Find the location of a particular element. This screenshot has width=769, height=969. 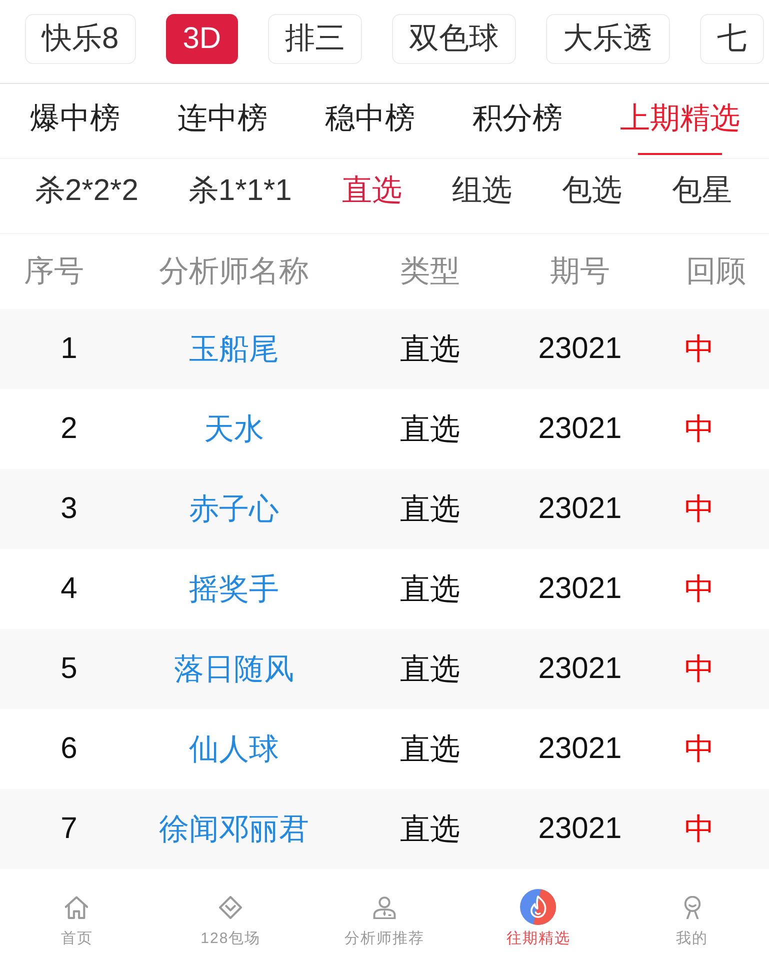

rank-tab: 稳中榜 is located at coordinates (370, 121).